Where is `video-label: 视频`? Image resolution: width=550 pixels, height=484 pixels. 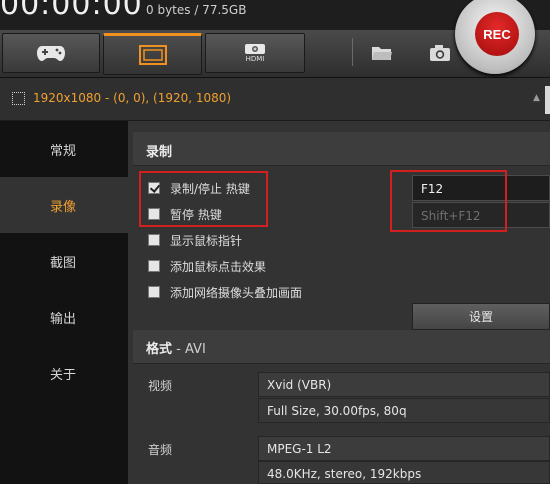 video-label: 视频 is located at coordinates (160, 386).